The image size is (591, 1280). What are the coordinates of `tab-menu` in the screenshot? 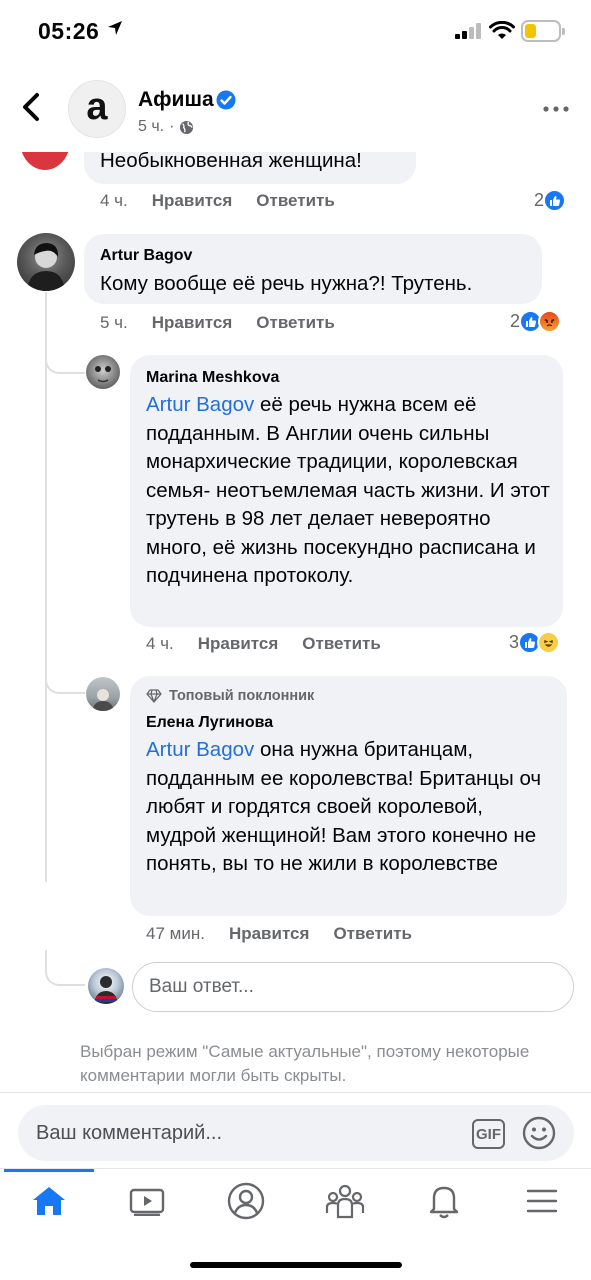 It's located at (542, 1201).